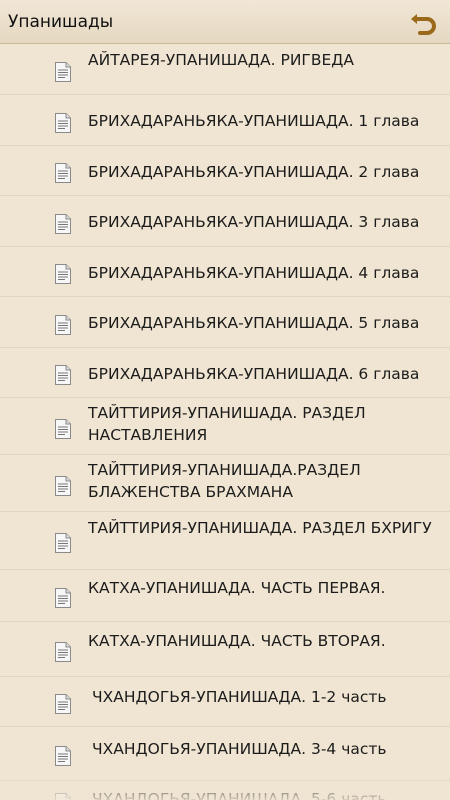 The height and width of the screenshot is (800, 450). I want to click on list-item-label: ТАЙТТИРИЯ-УПАНИШАДА. РАЗДЕЛ НАСТАВЛЕНИЯ, so click(227, 424).